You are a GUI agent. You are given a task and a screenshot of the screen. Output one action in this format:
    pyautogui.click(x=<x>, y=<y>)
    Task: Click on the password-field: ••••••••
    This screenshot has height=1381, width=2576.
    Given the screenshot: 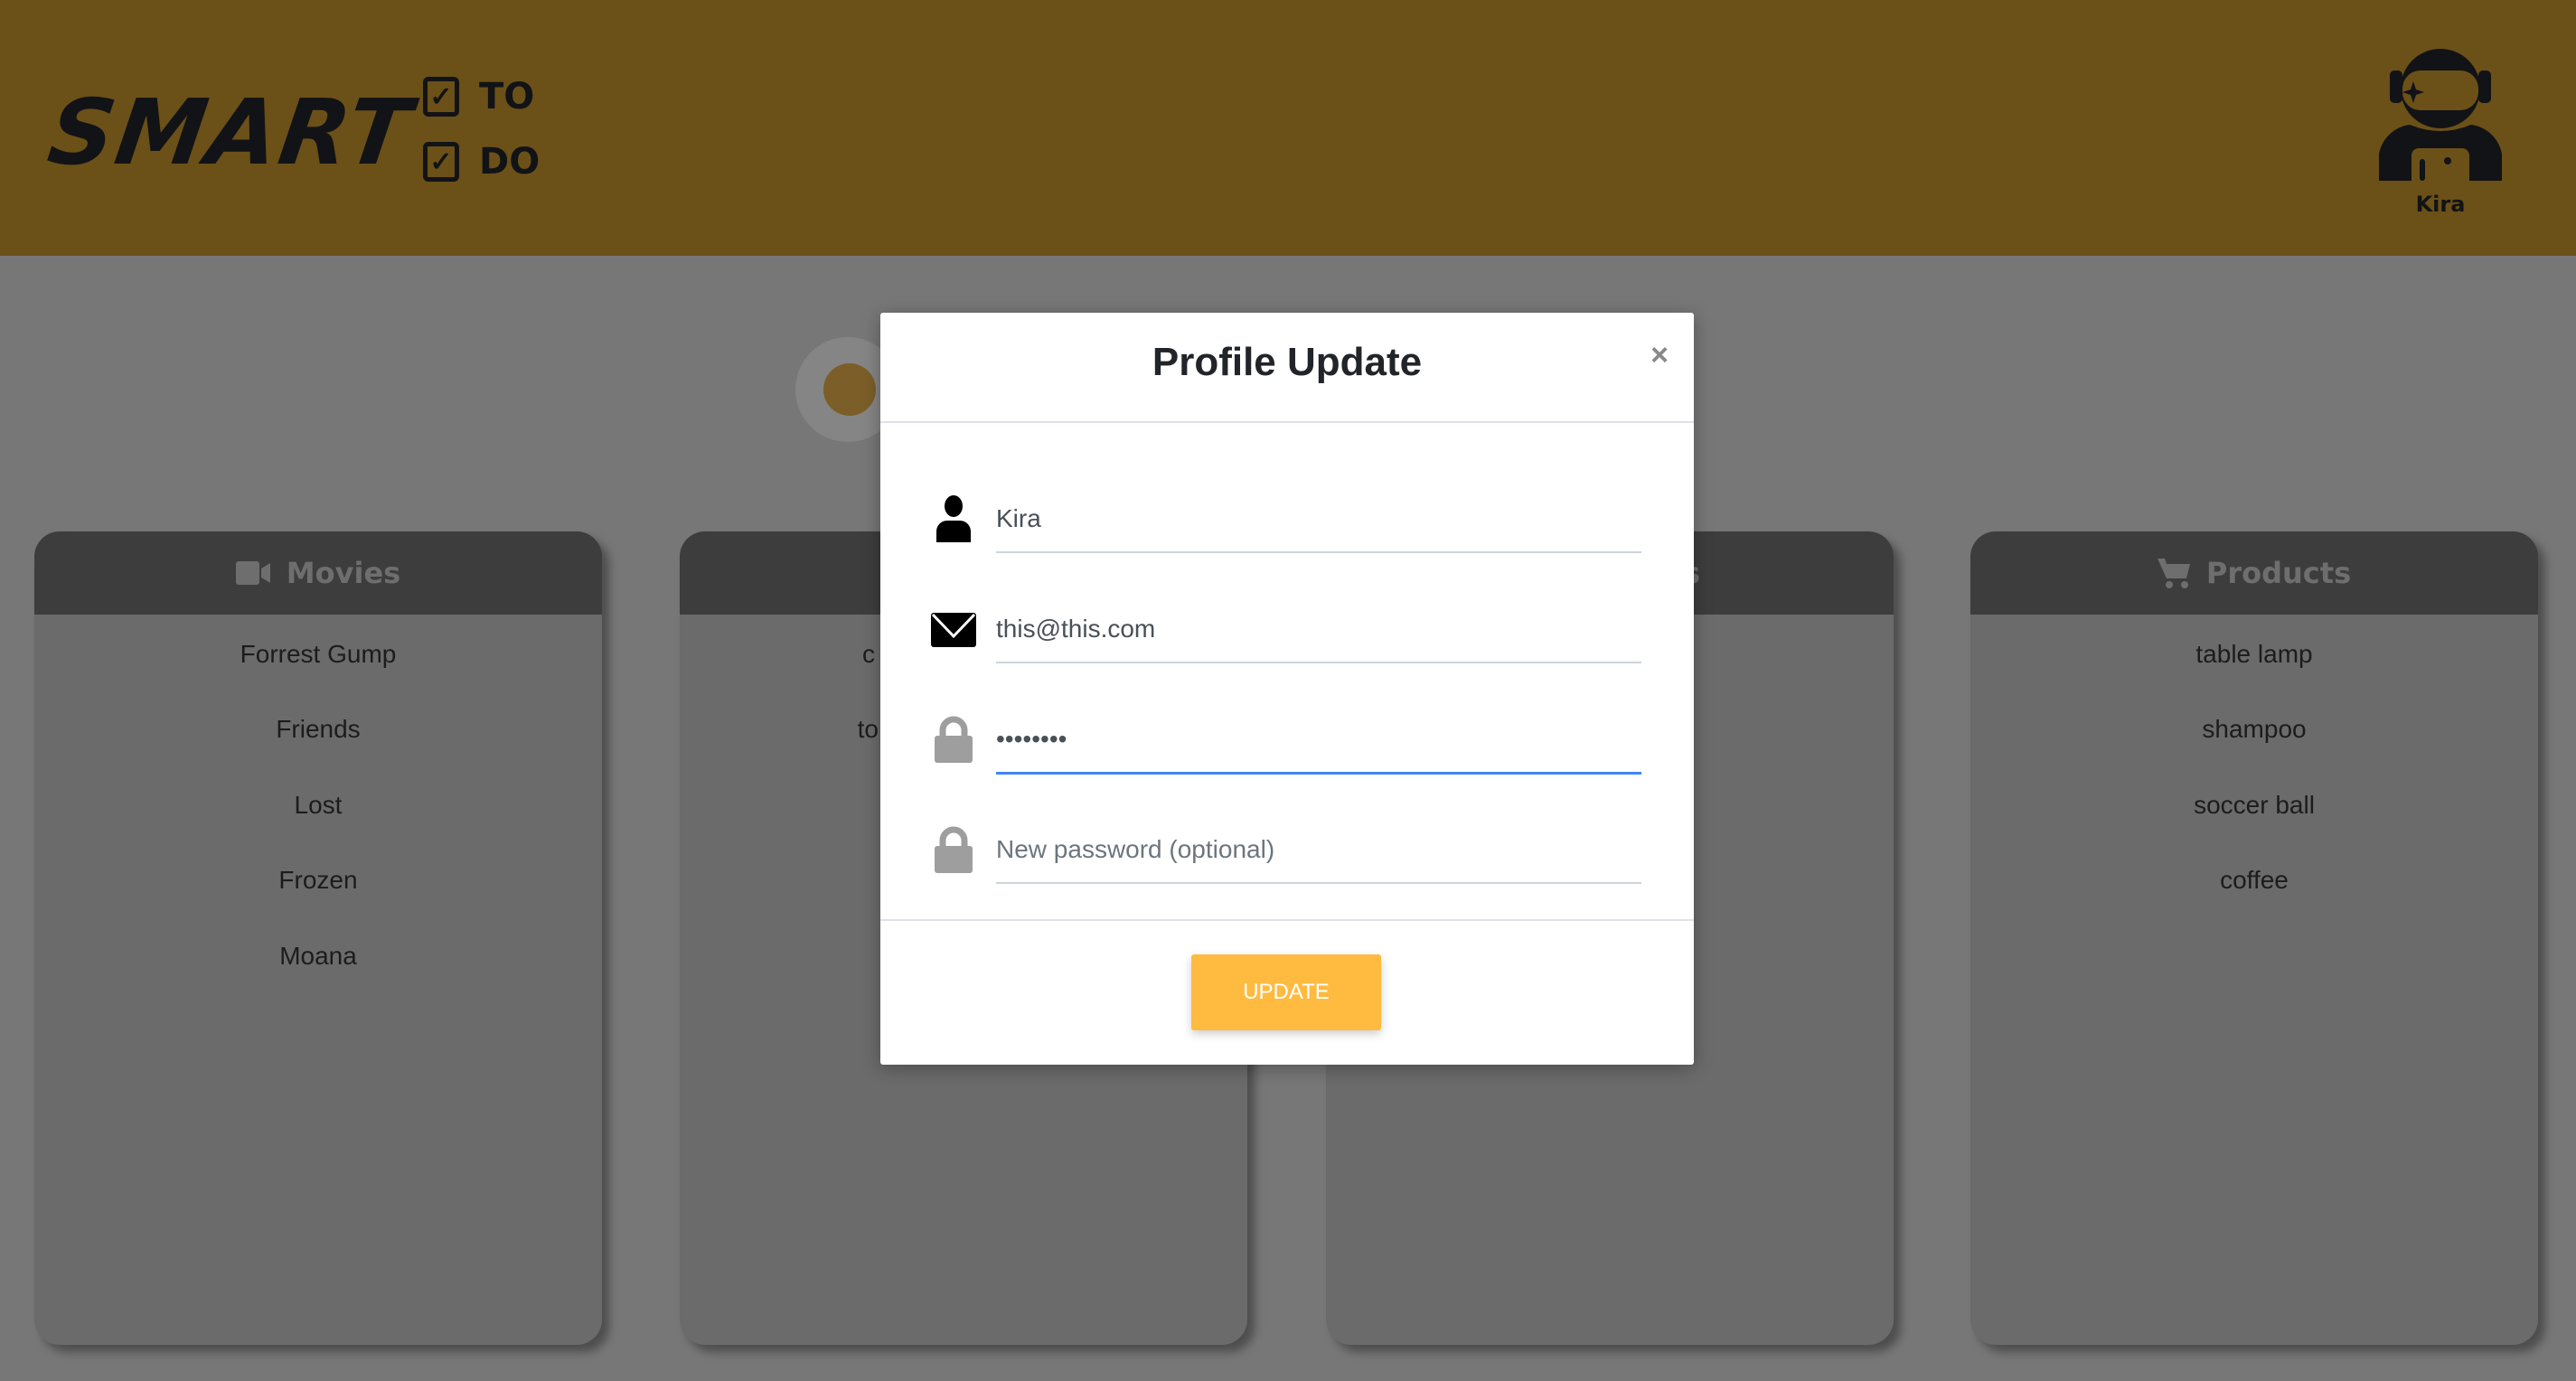 What is the action you would take?
    pyautogui.click(x=1286, y=750)
    